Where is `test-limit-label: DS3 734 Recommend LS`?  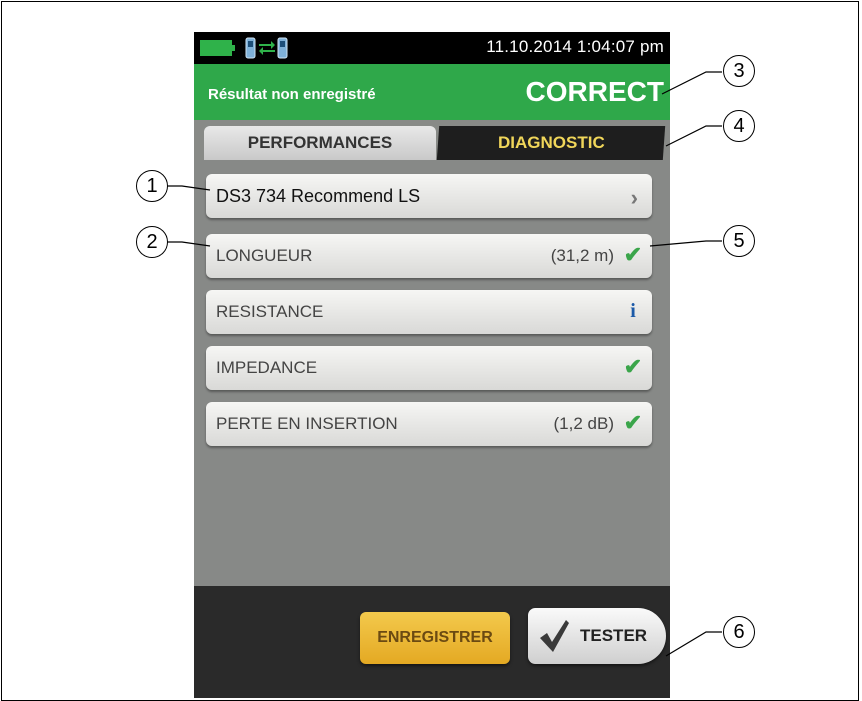 test-limit-label: DS3 734 Recommend LS is located at coordinates (318, 196).